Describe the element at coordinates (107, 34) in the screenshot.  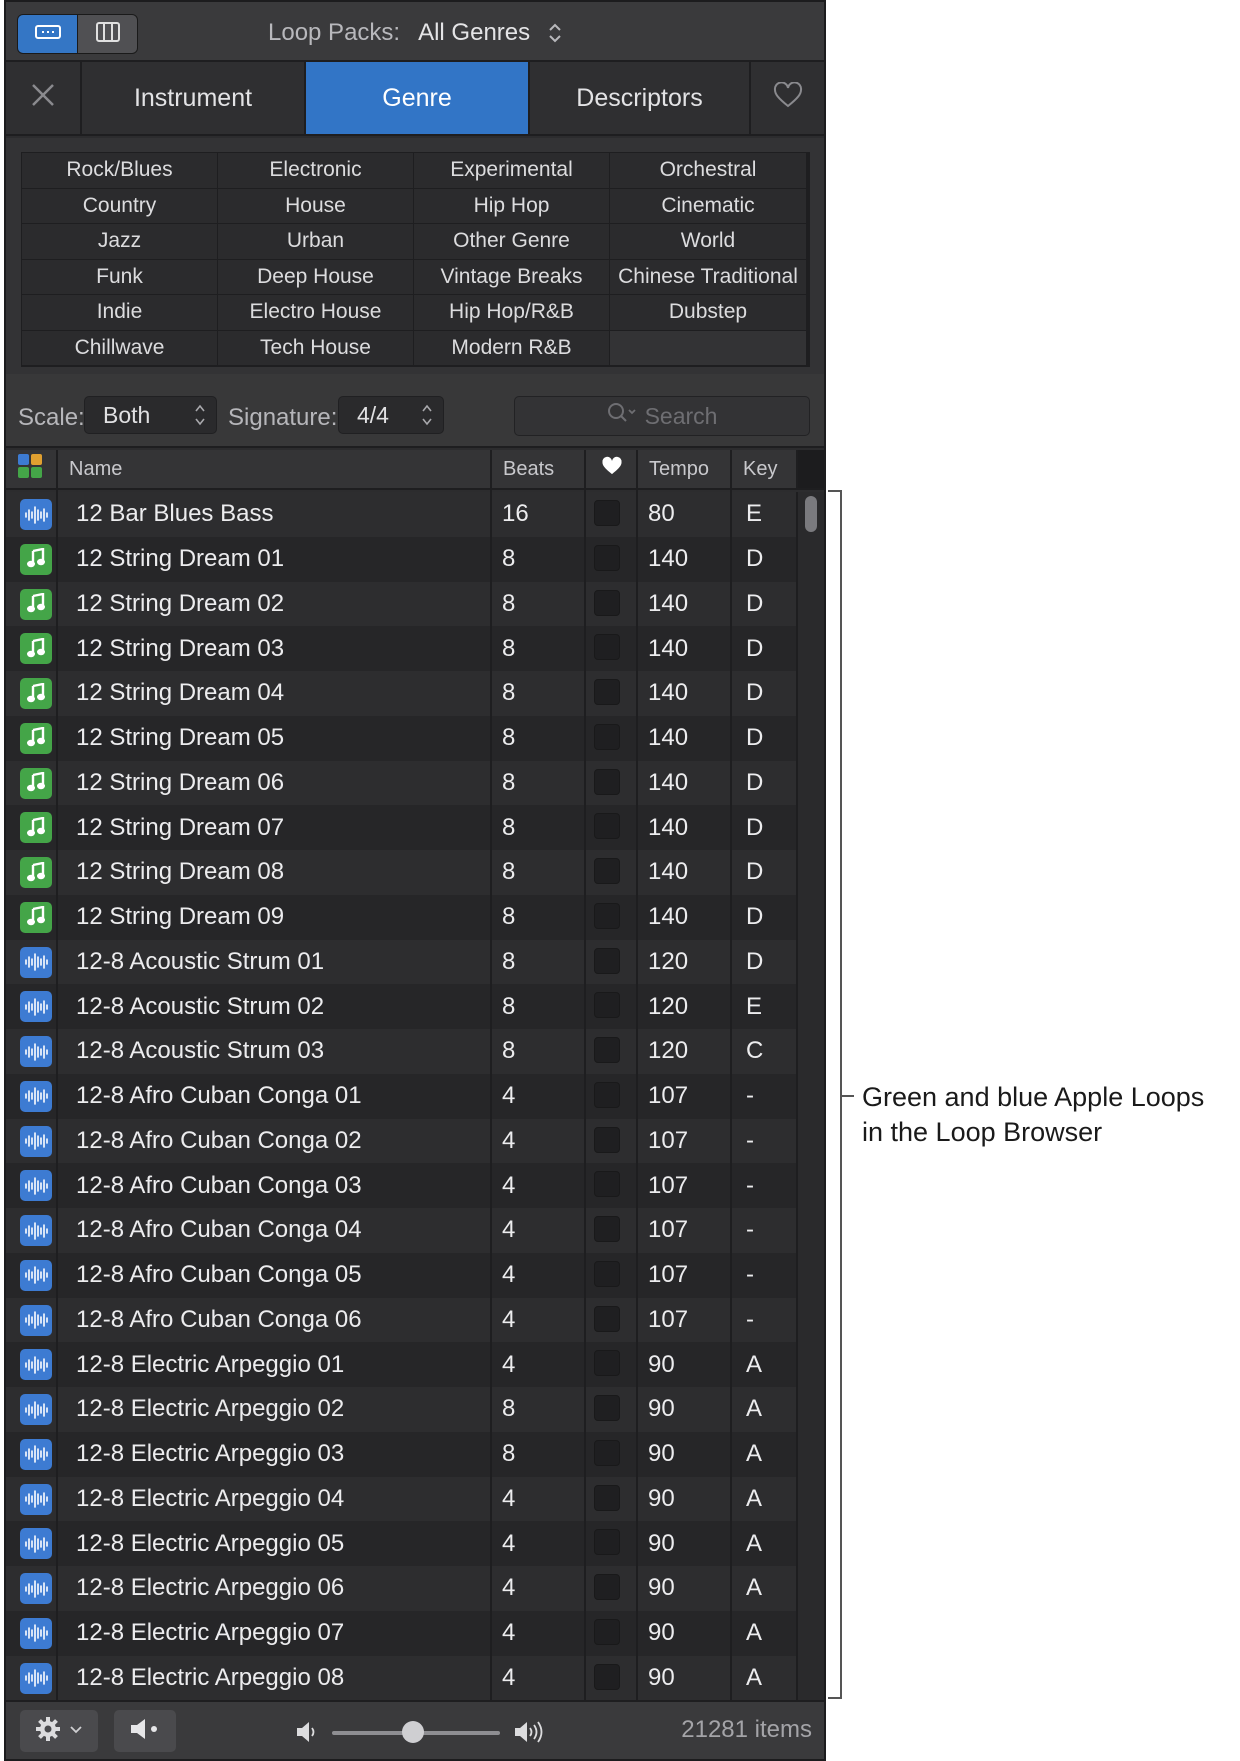
I see `column-view-button` at that location.